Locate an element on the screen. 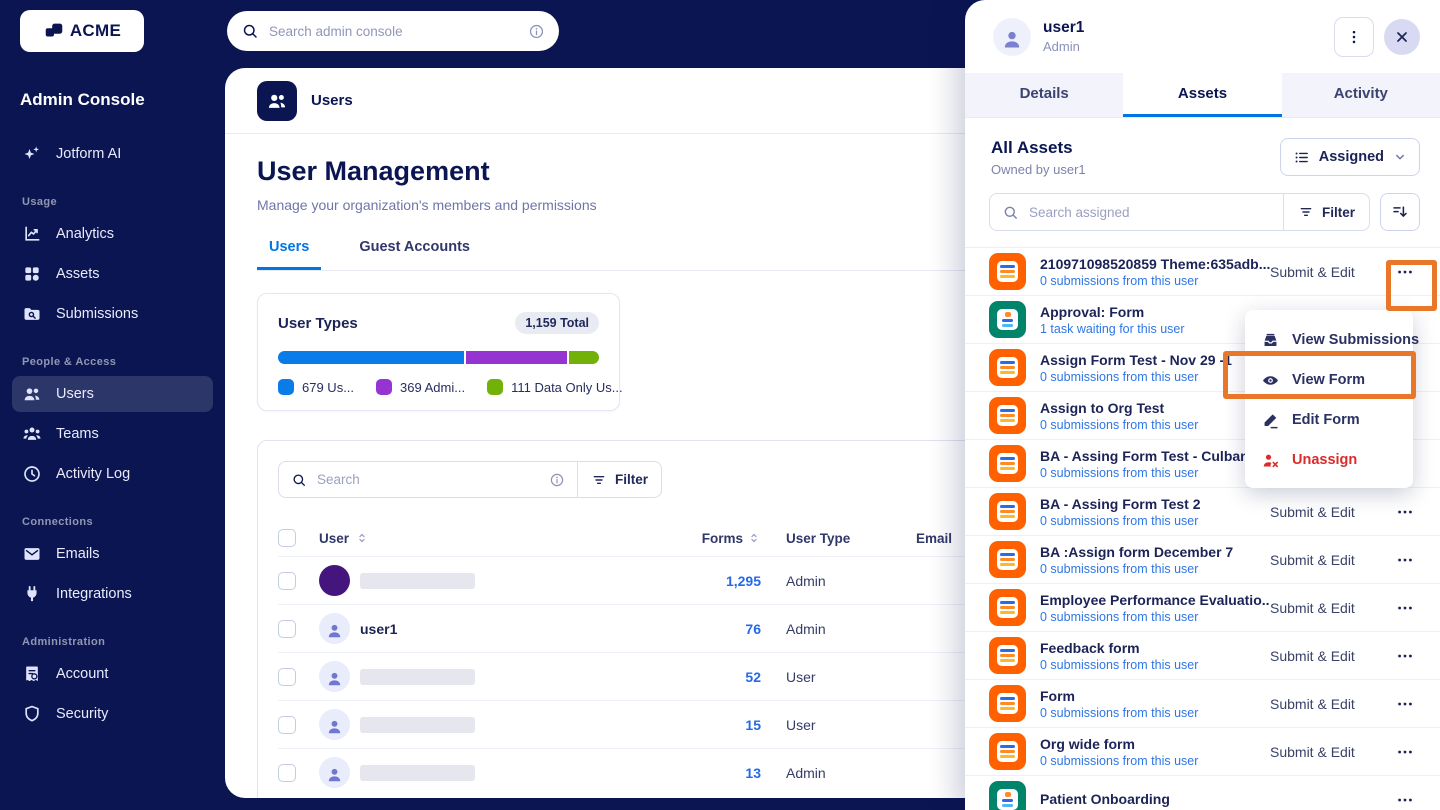 This screenshot has width=1440, height=810. tab: Guest Accounts is located at coordinates (414, 254).